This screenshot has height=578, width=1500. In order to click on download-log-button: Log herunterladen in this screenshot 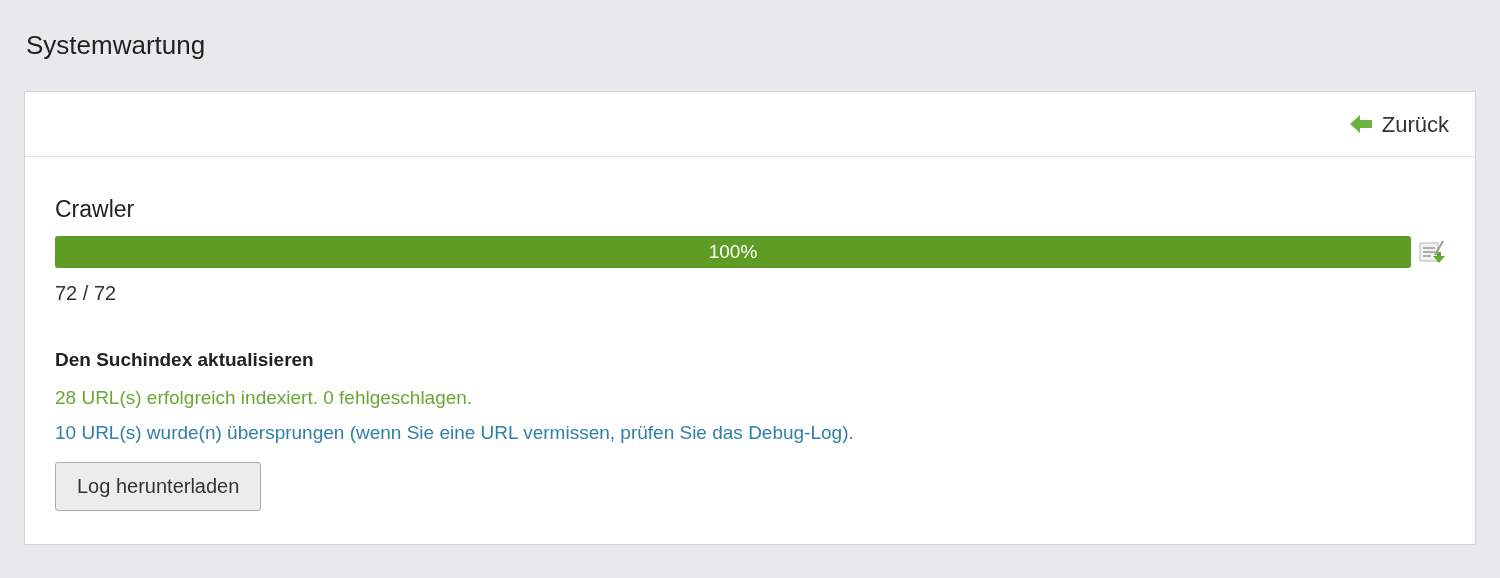, I will do `click(158, 486)`.